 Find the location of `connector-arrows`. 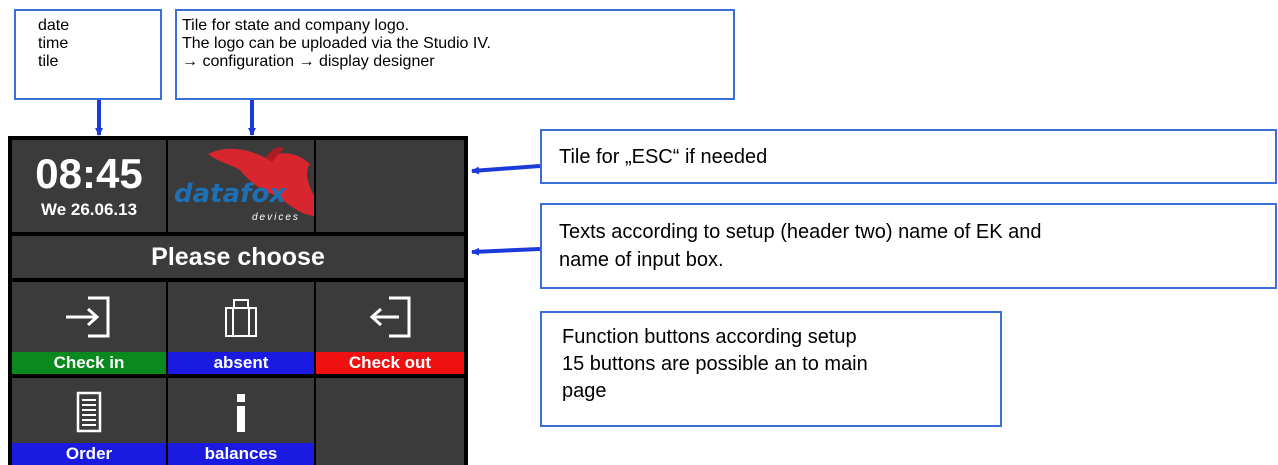

connector-arrows is located at coordinates (318, 178).